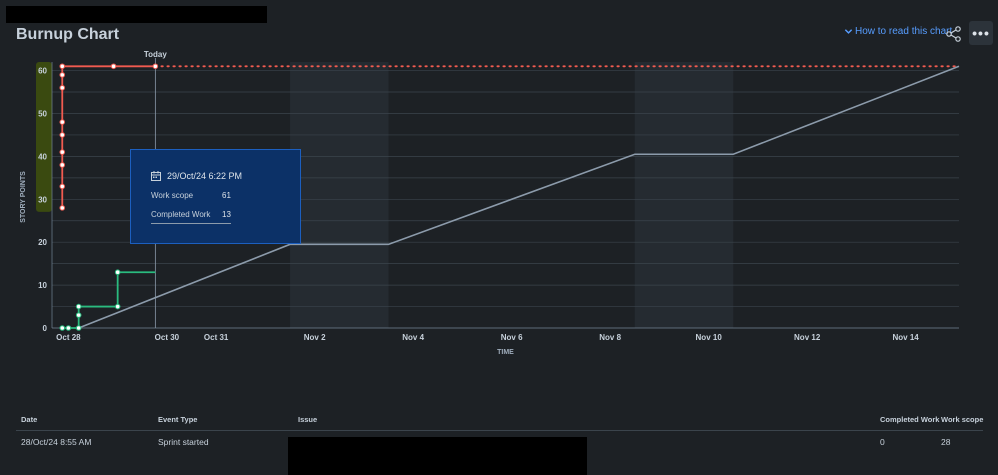 The width and height of the screenshot is (998, 475). Describe the element at coordinates (709, 337) in the screenshot. I see `x-tick-label: Nov 10` at that location.